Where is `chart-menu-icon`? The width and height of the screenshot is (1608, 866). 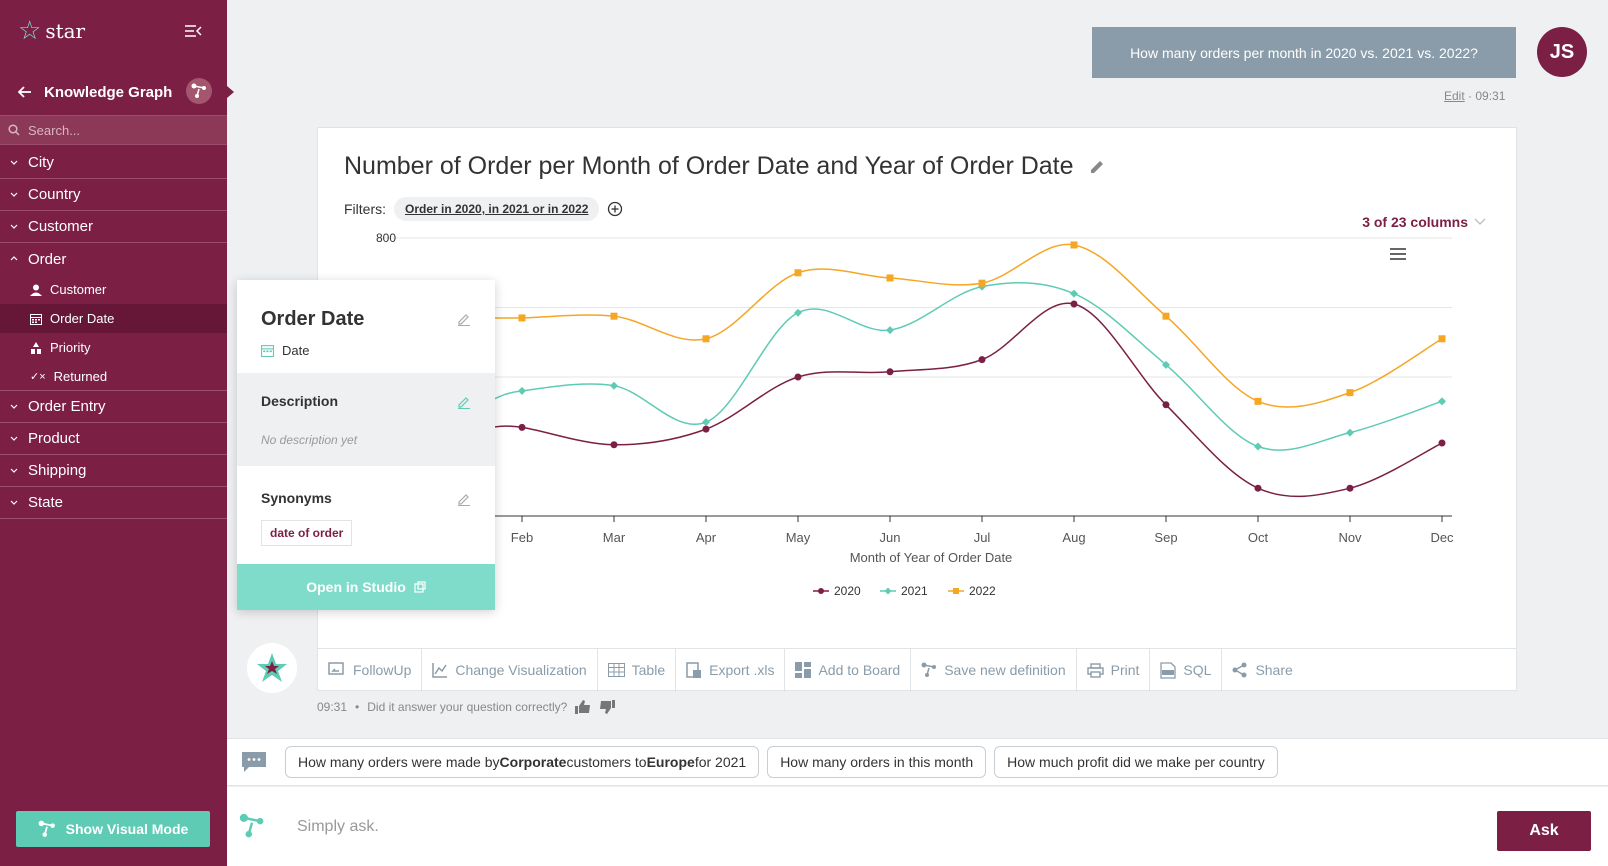 chart-menu-icon is located at coordinates (1398, 254).